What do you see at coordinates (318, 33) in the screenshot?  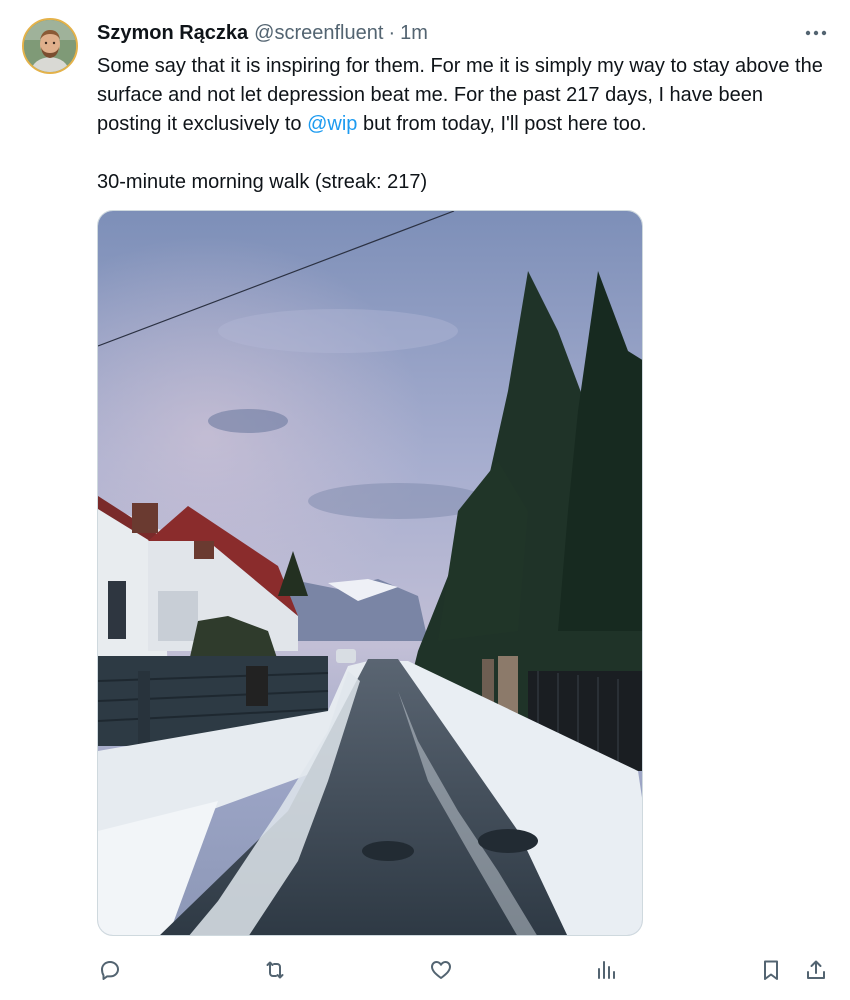 I see `author-handle: @screenfluent` at bounding box center [318, 33].